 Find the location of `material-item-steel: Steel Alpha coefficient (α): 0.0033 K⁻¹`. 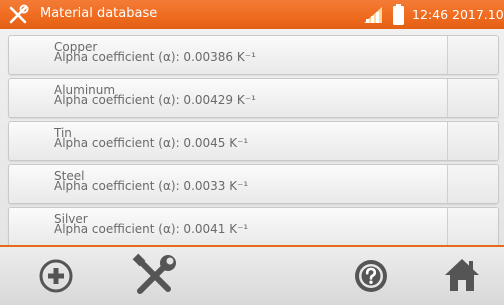

material-item-steel: Steel Alpha coefficient (α): 0.0033 K⁻¹ is located at coordinates (253, 184).